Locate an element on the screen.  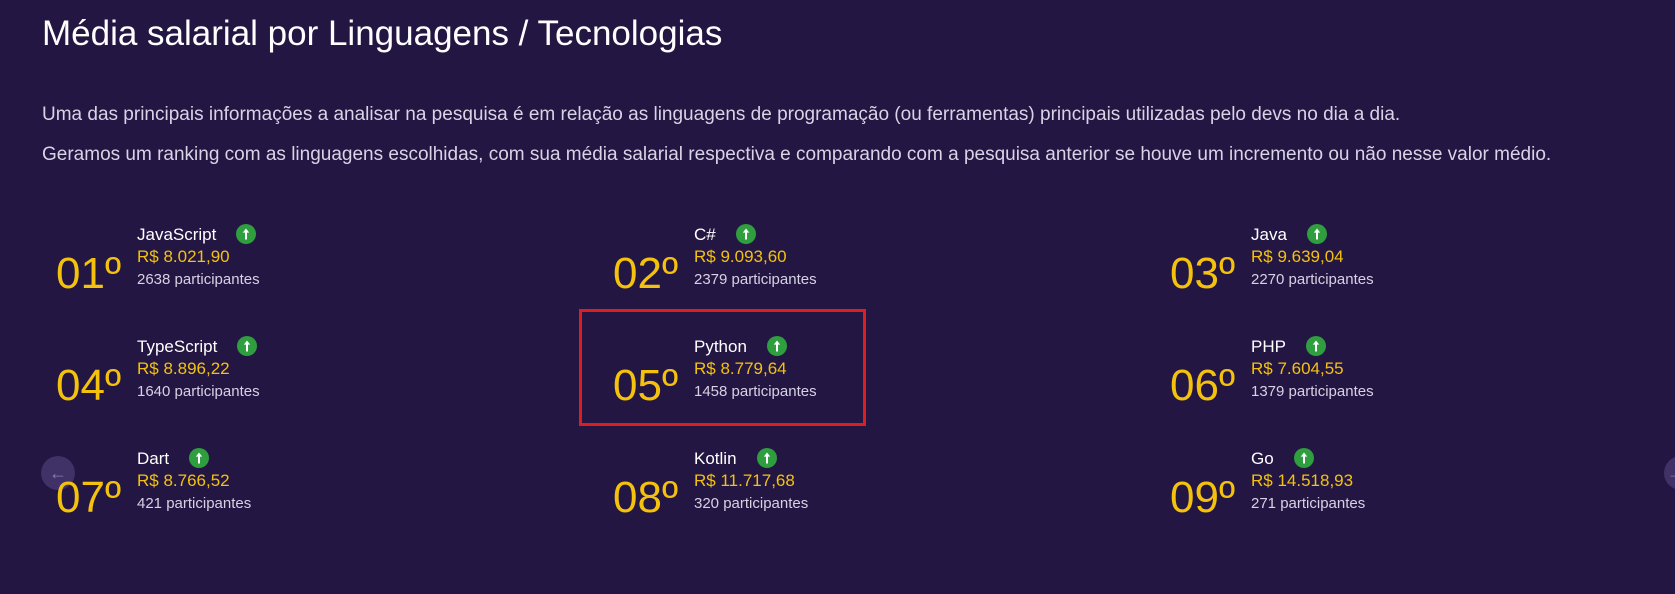
participants-count: 2638 participantes is located at coordinates (198, 279).